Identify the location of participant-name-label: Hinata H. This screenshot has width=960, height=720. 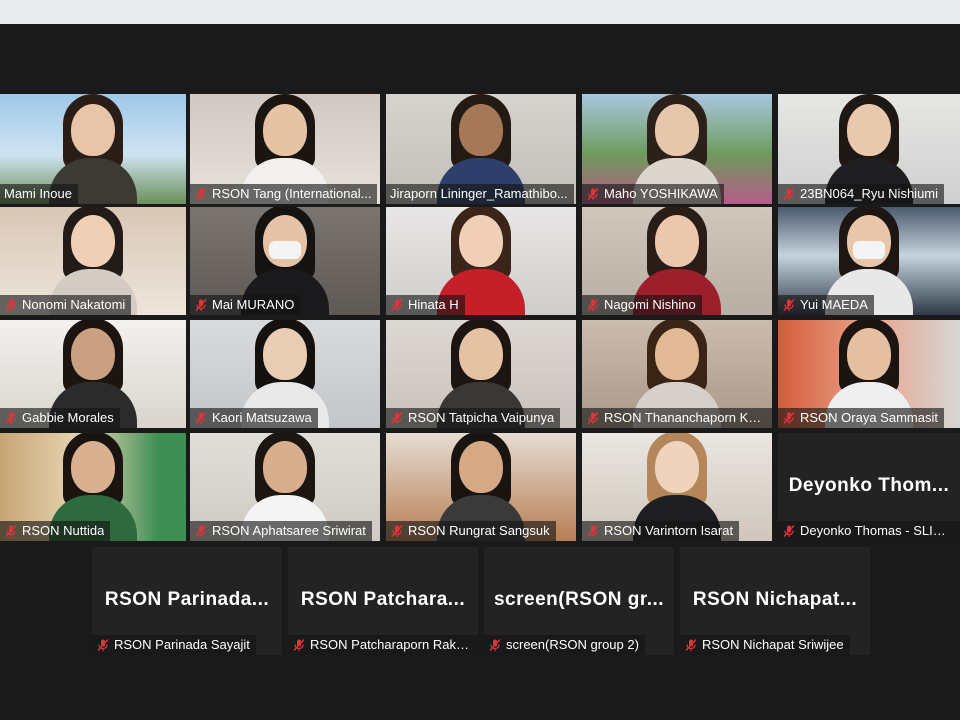
(425, 305).